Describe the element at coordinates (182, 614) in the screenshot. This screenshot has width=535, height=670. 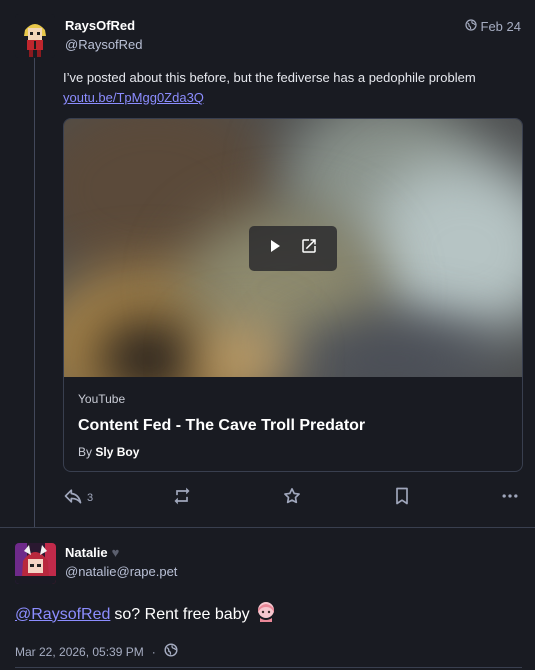
I see `post-text: so? Rent free baby` at that location.